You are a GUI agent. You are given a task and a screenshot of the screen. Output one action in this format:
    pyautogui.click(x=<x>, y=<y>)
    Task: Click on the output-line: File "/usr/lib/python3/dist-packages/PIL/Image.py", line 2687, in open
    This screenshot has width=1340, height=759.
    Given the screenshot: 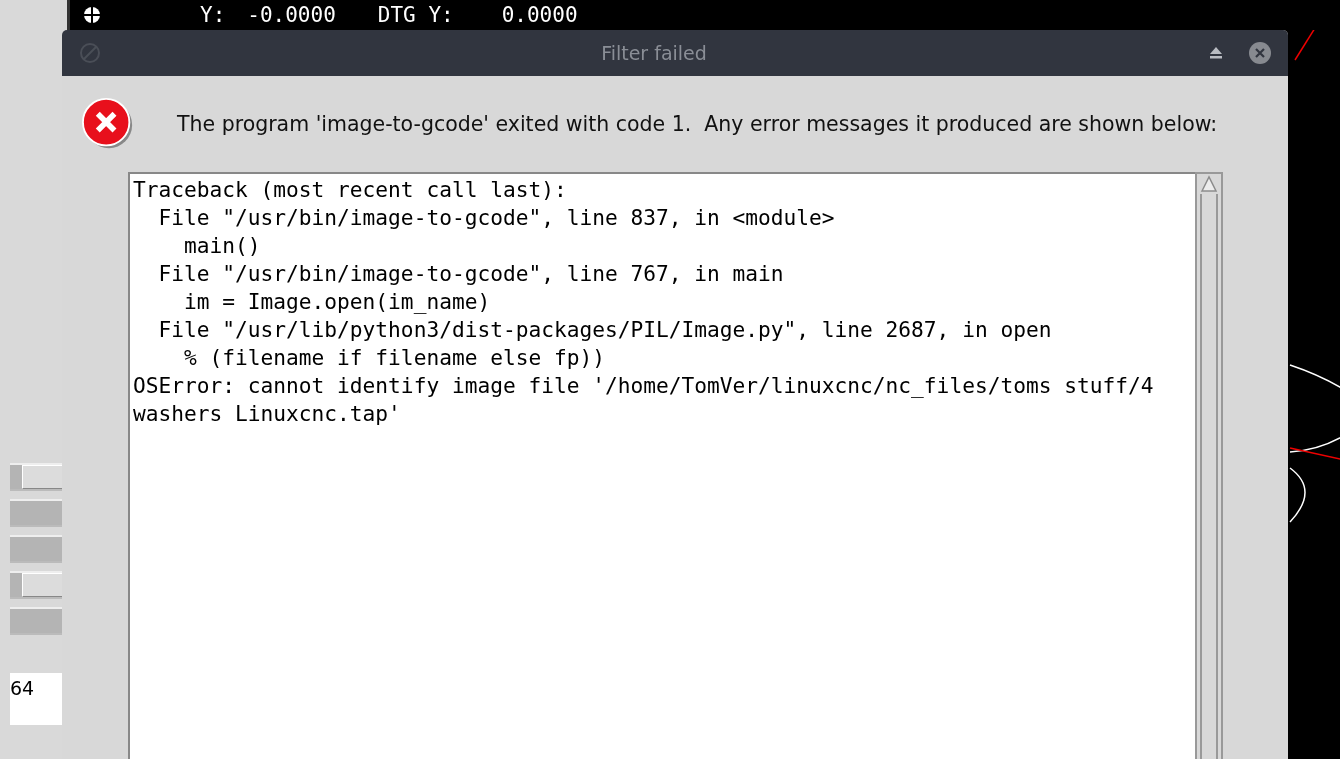 What is the action you would take?
    pyautogui.click(x=605, y=330)
    